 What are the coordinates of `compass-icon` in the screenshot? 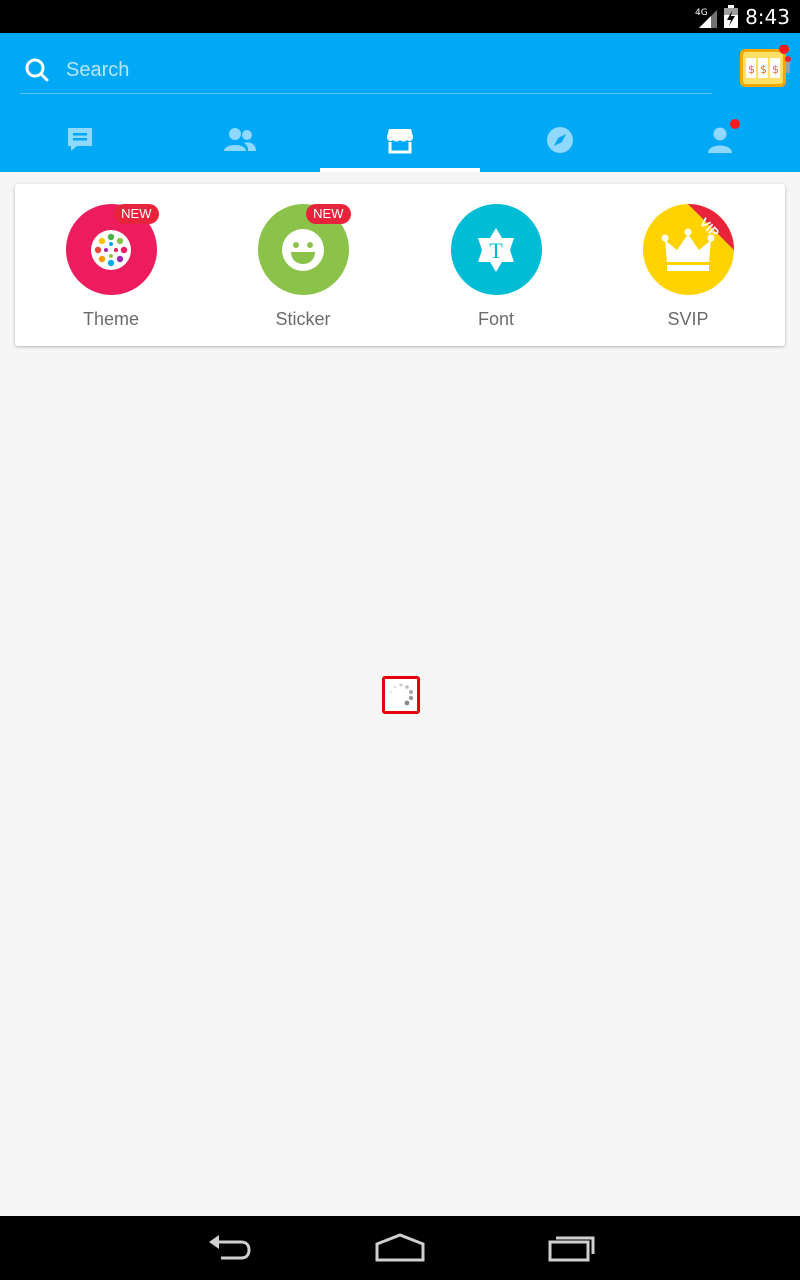 It's located at (560, 139).